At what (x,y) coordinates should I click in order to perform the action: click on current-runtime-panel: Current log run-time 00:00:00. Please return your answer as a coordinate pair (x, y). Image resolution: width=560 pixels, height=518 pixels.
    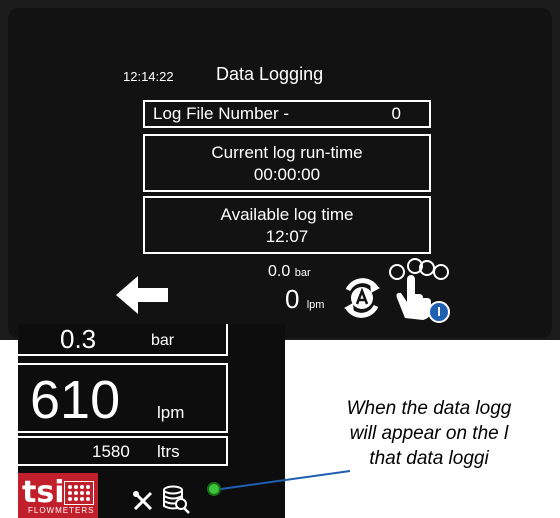
    Looking at the image, I should click on (287, 163).